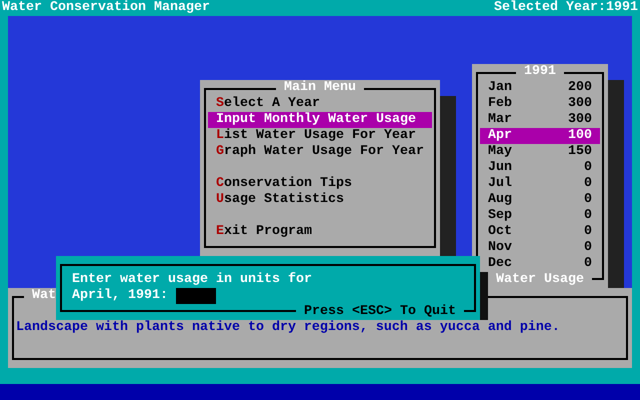 The image size is (640, 400). What do you see at coordinates (500, 248) in the screenshot?
I see `month-name: Nov` at bounding box center [500, 248].